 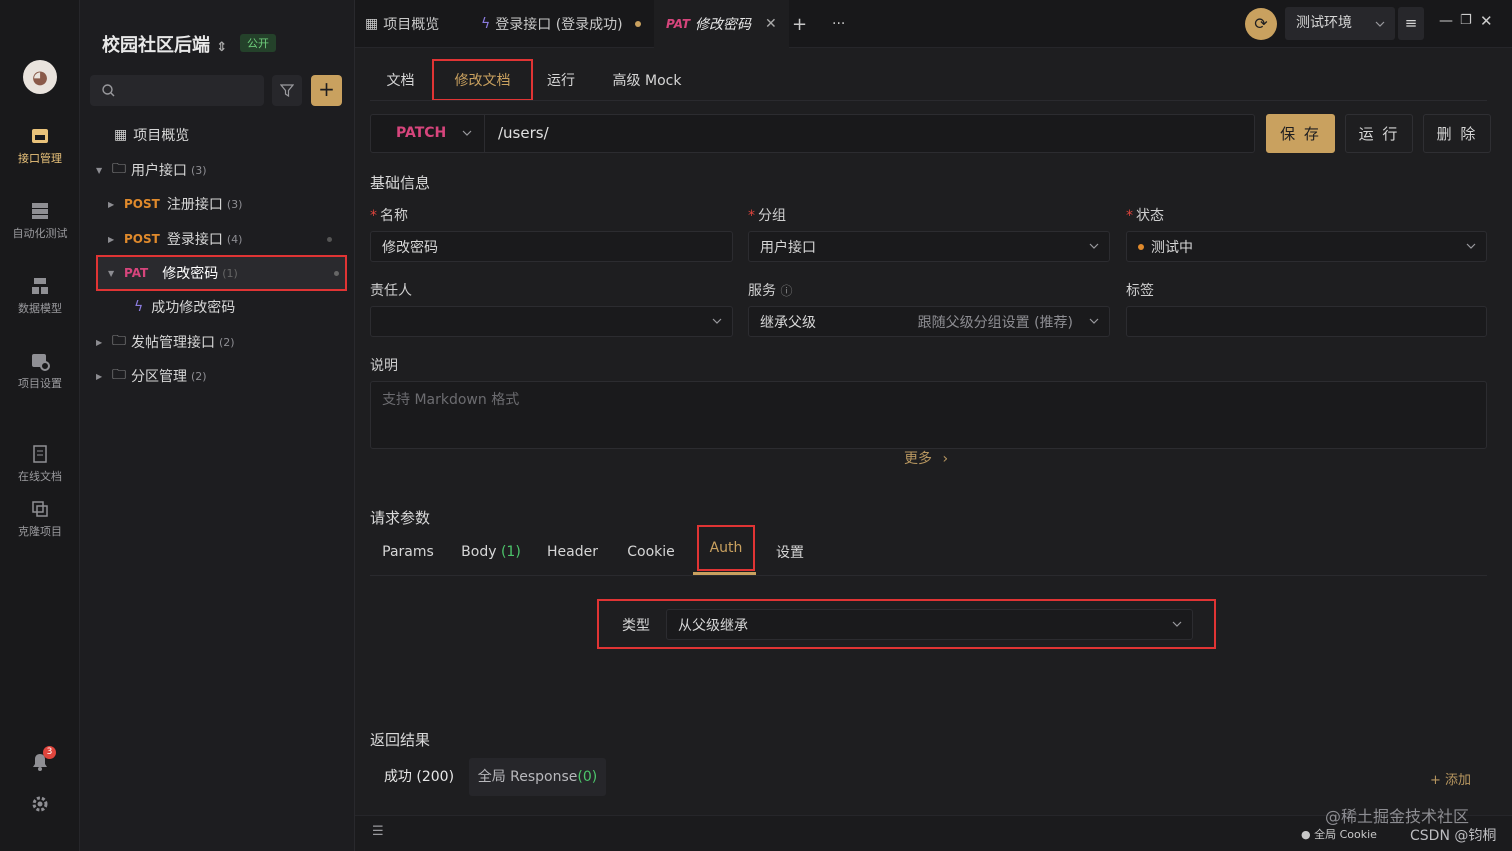 I want to click on tree-item-change-password: ▼ PAT 修改密码 (1), so click(x=221, y=273).